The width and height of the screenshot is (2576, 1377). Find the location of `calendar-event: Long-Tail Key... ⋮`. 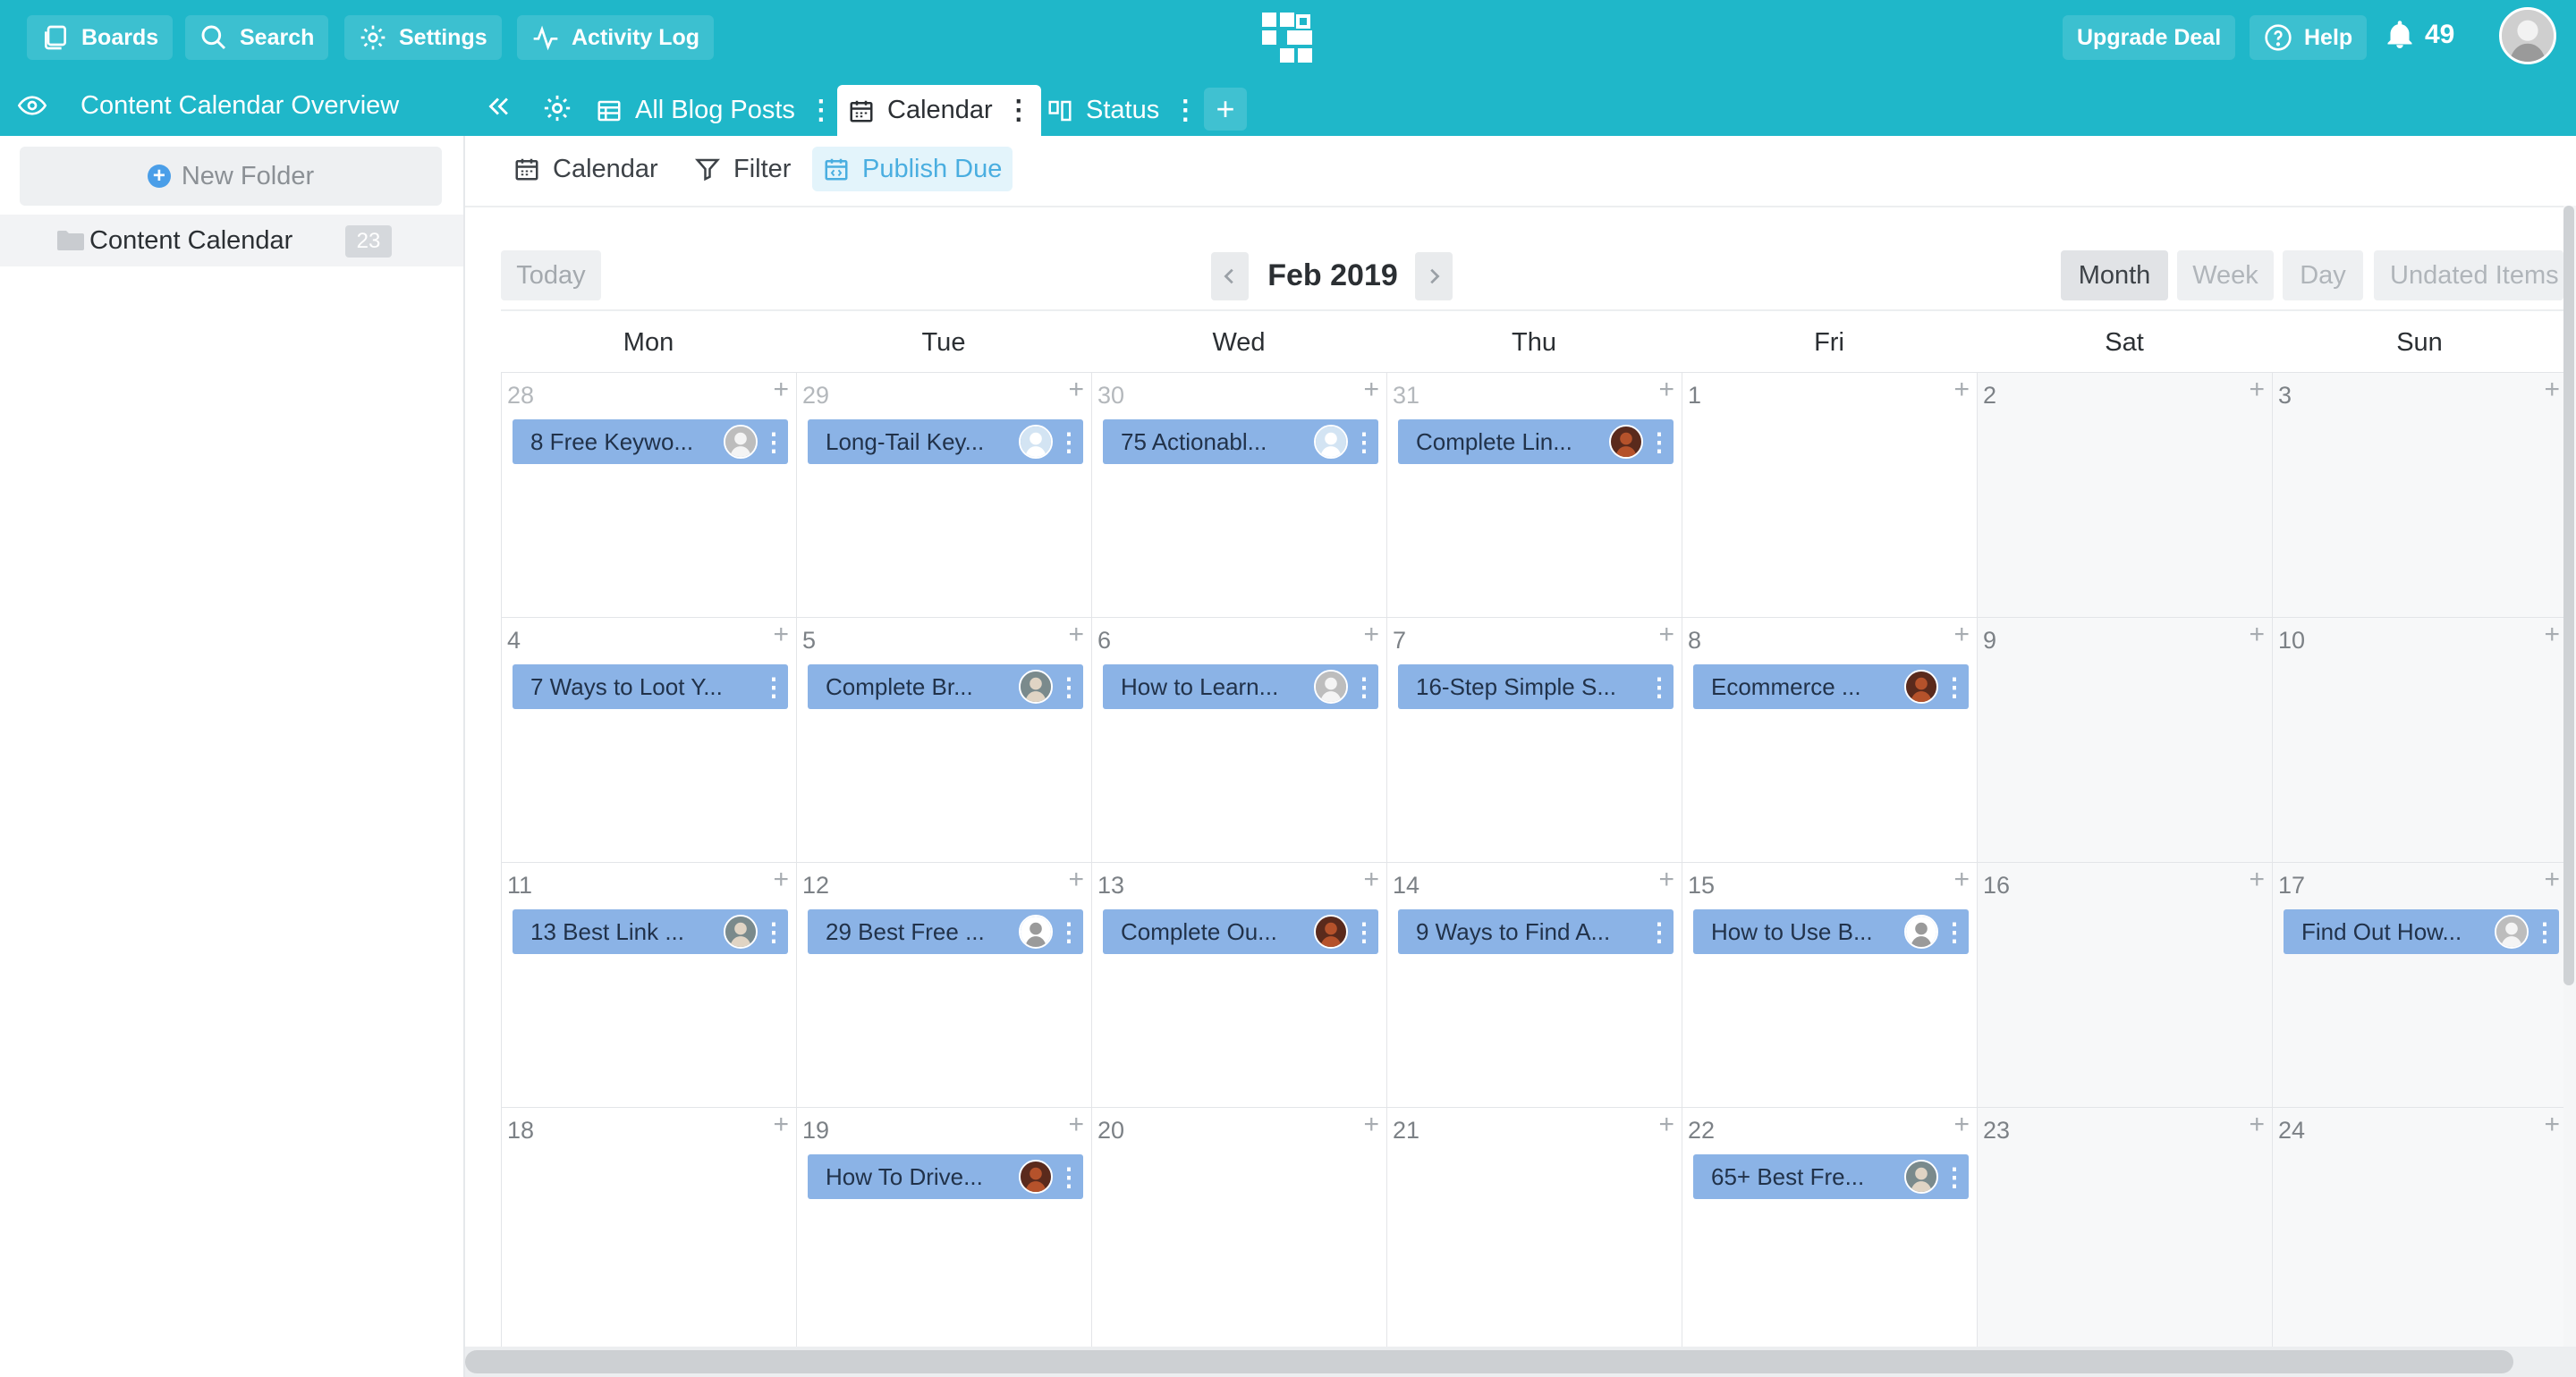

calendar-event: Long-Tail Key... ⋮ is located at coordinates (945, 441).